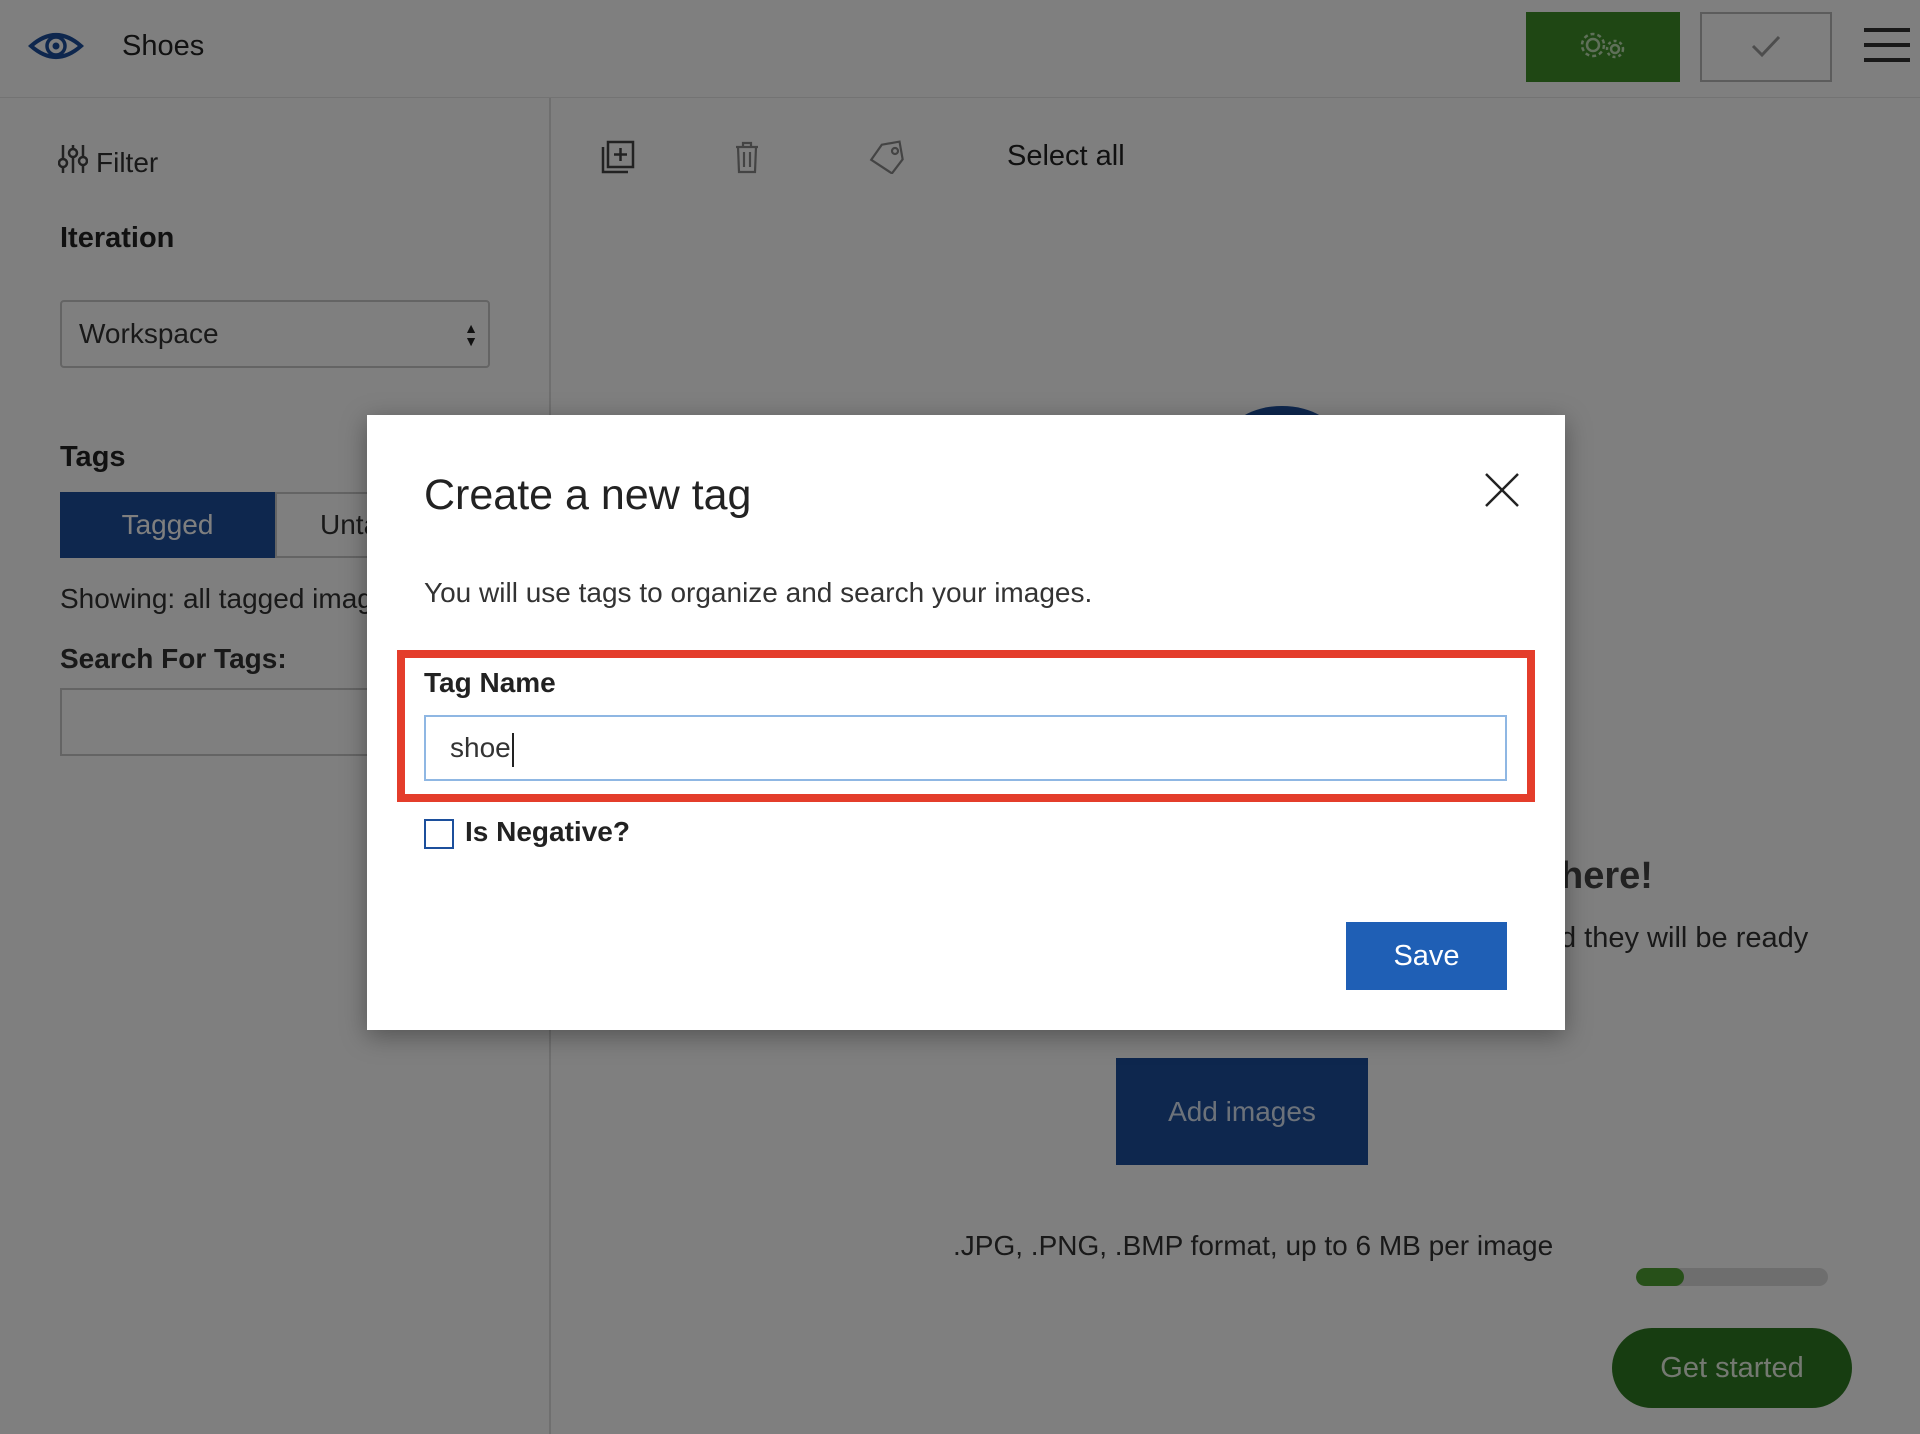 Image resolution: width=1920 pixels, height=1434 pixels. I want to click on tag-name-label: Tag Name, so click(490, 682).